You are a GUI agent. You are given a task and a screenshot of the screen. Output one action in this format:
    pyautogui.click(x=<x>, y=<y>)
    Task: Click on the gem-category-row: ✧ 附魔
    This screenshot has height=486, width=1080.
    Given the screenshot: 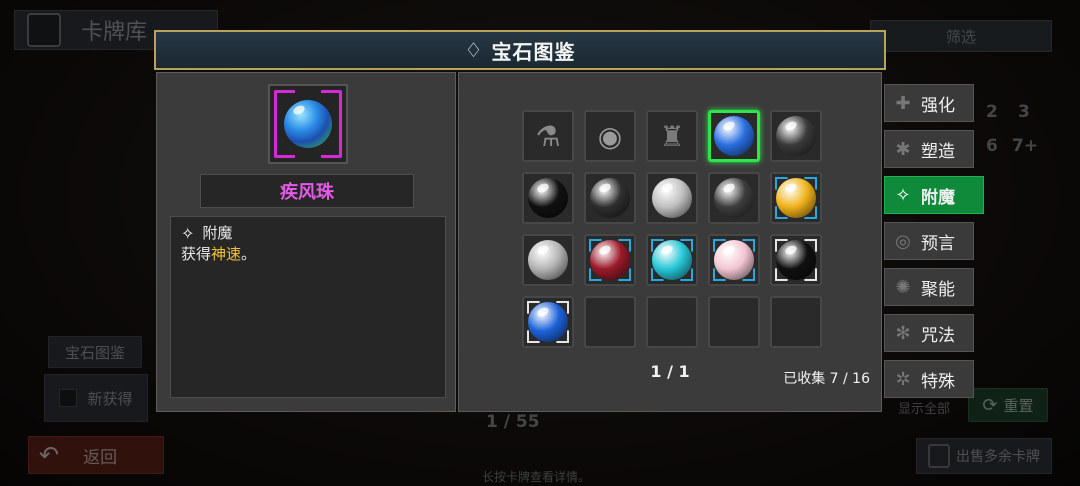 What is the action you would take?
    pyautogui.click(x=308, y=233)
    